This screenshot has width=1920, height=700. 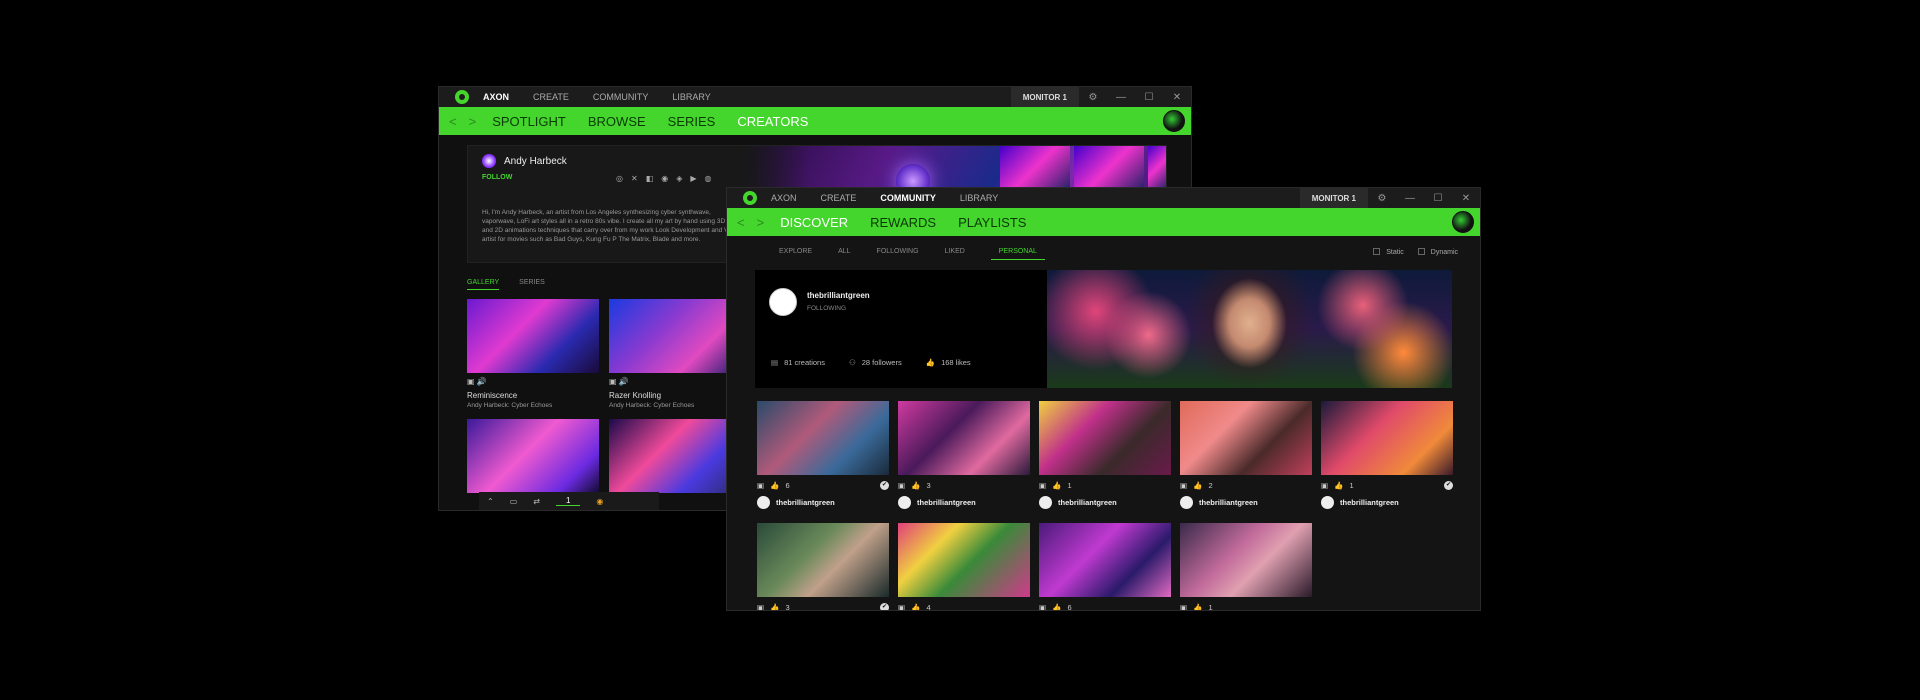 I want to click on tab-explore: EXPLORE, so click(x=795, y=254).